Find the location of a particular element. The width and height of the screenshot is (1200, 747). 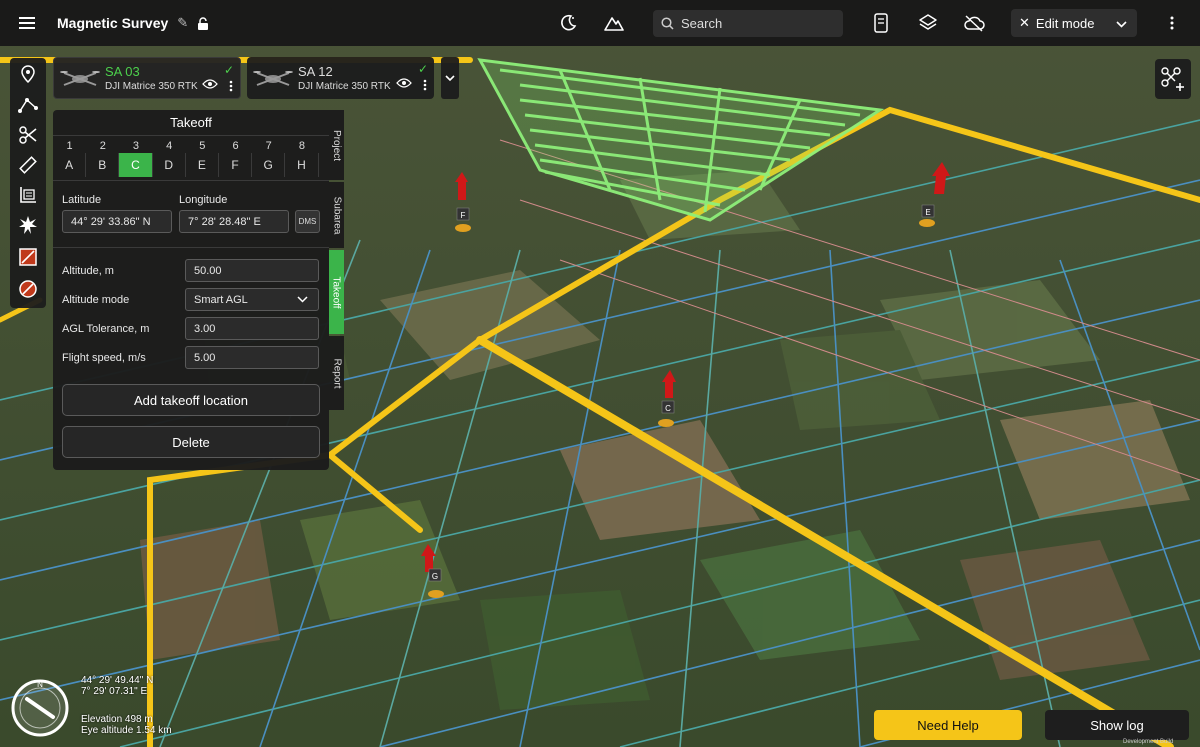

altitude-mode-select: Smart AGL is located at coordinates (252, 299).